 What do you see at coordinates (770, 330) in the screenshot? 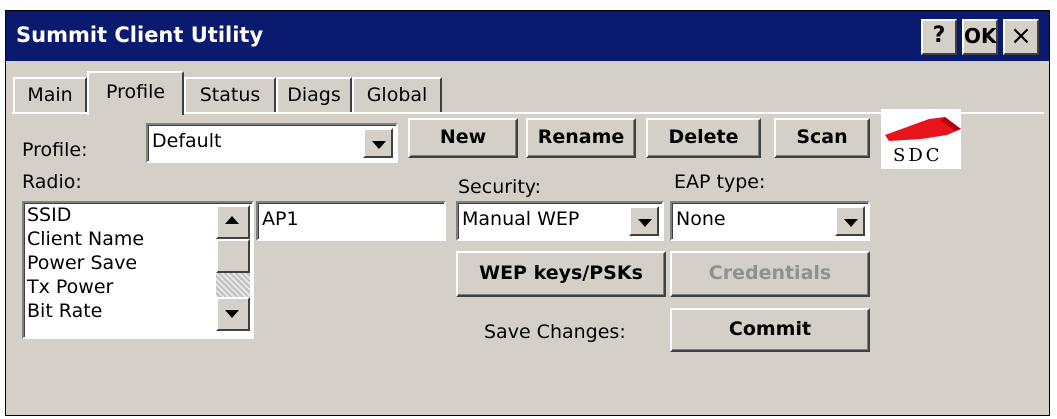
I see `commit-button: Commit` at bounding box center [770, 330].